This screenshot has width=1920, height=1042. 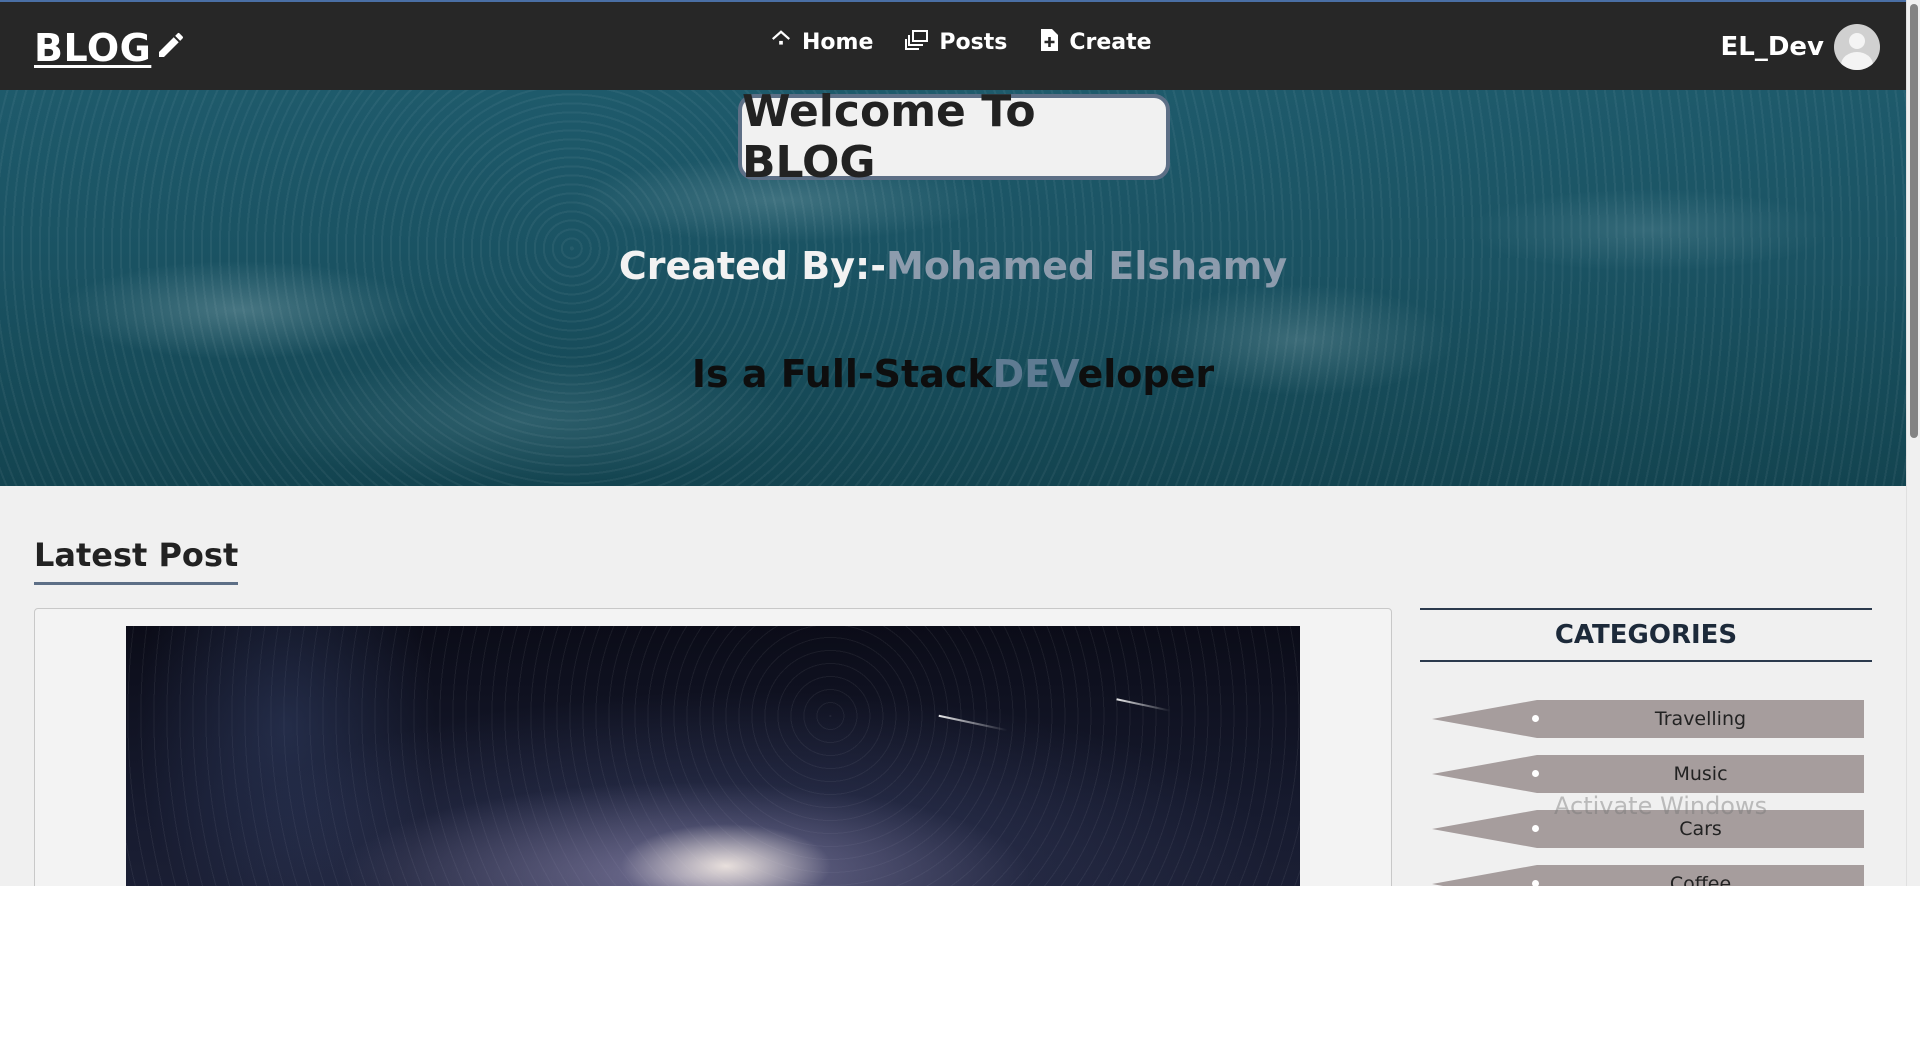 What do you see at coordinates (1700, 719) in the screenshot?
I see `category-label: Travelling` at bounding box center [1700, 719].